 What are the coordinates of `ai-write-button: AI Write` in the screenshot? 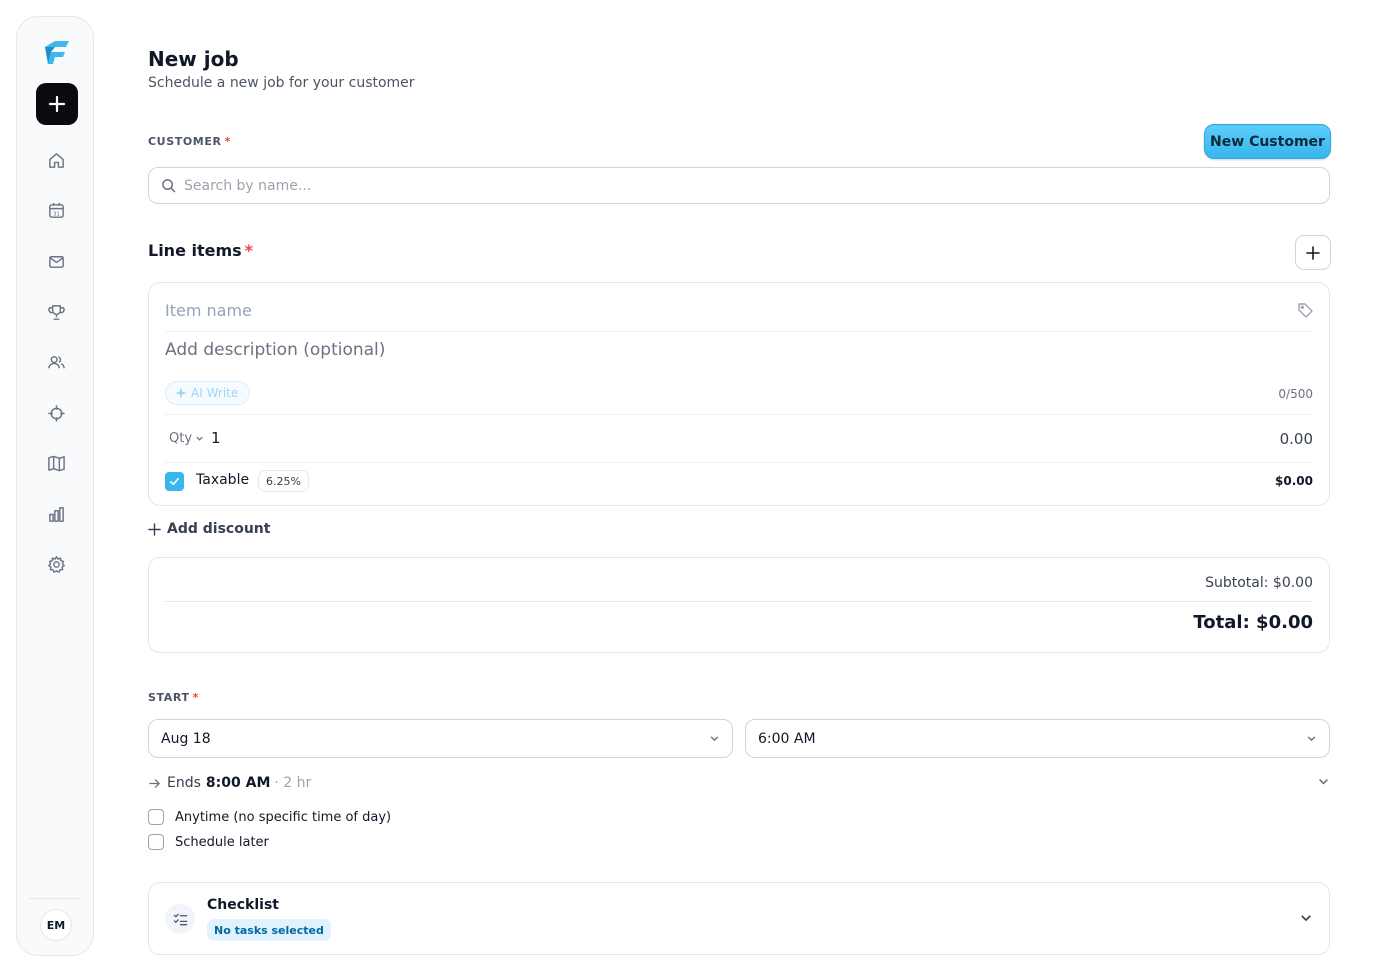 It's located at (208, 393).